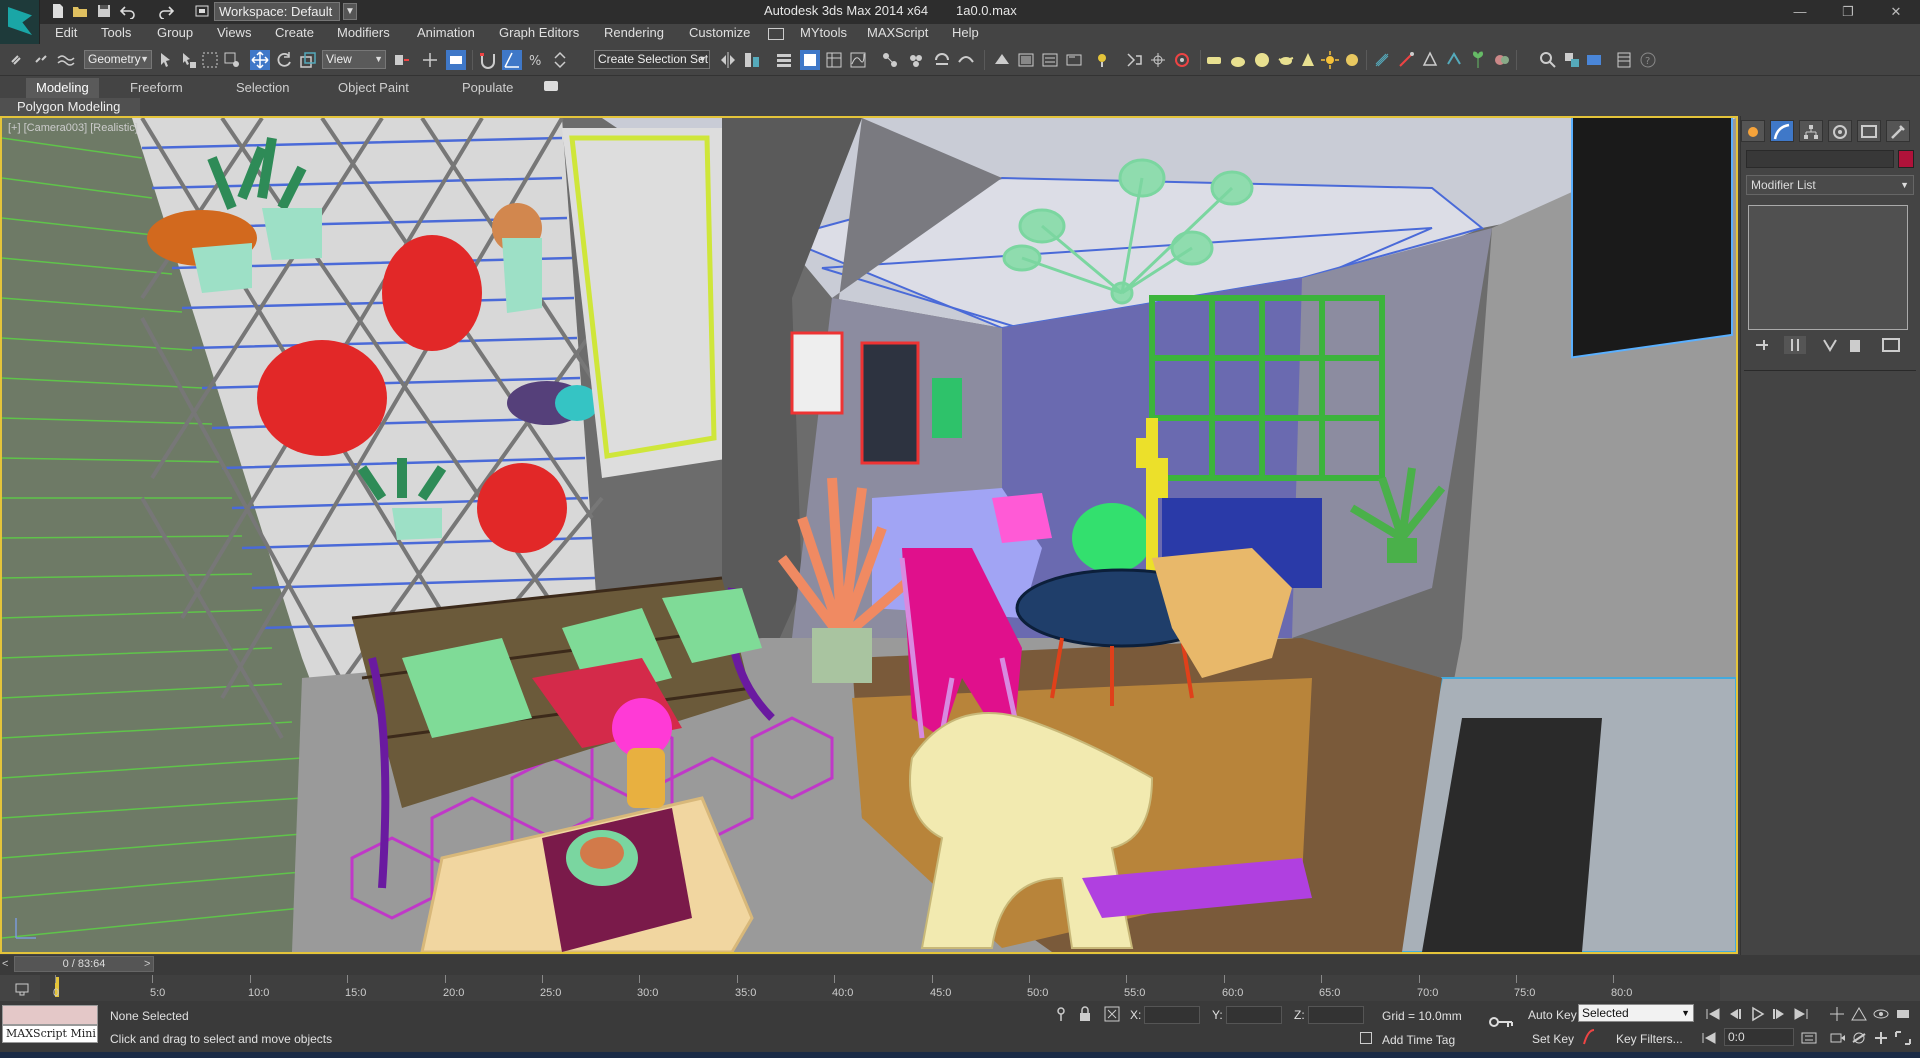 The image size is (1920, 1058). I want to click on make-unique-icon, so click(1831, 345).